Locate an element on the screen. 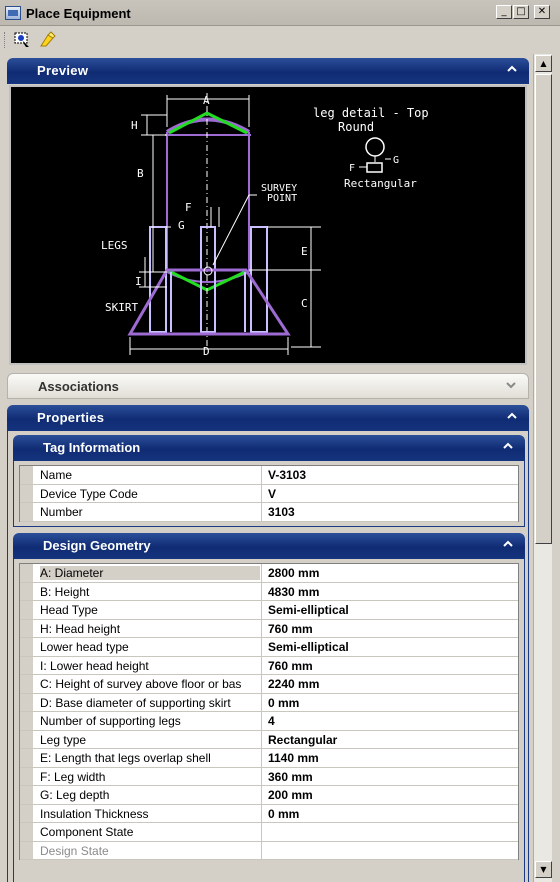 The height and width of the screenshot is (882, 560). property-row: F: Leg width 360 mm is located at coordinates (269, 776).